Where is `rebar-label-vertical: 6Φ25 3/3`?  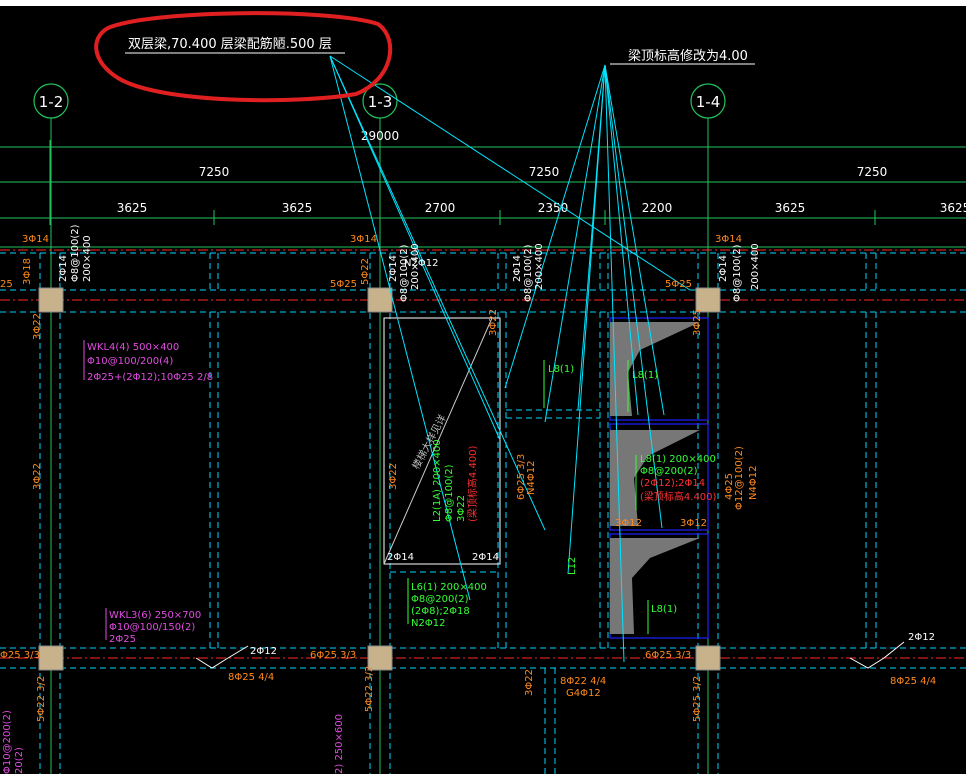 rebar-label-vertical: 6Φ25 3/3 is located at coordinates (521, 477).